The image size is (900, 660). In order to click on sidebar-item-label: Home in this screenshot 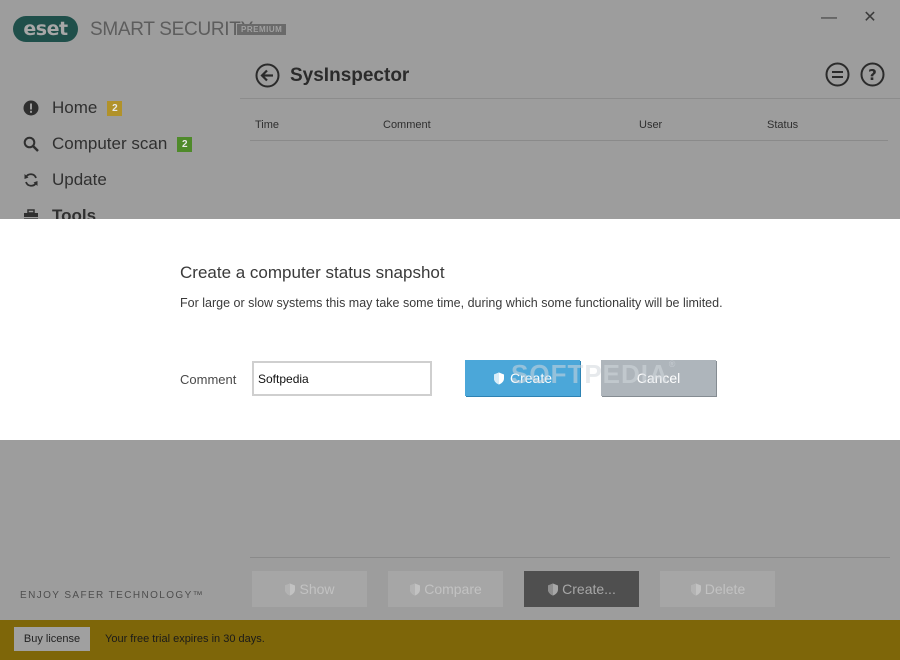, I will do `click(75, 107)`.